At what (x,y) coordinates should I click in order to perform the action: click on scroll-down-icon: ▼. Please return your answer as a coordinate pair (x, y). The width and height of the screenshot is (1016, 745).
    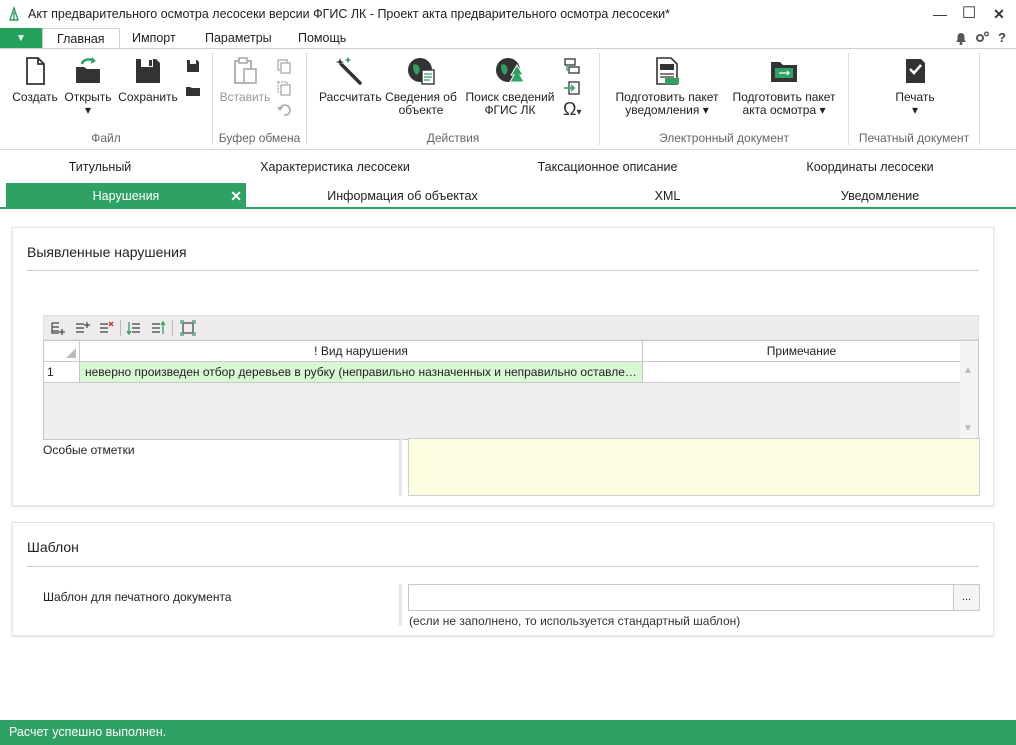
    Looking at the image, I should click on (968, 428).